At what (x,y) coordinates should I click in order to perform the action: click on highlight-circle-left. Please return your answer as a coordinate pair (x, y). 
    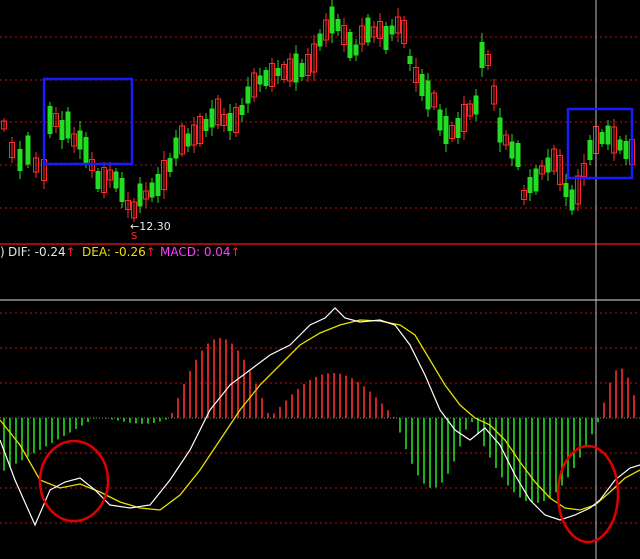
    Looking at the image, I should click on (74, 481).